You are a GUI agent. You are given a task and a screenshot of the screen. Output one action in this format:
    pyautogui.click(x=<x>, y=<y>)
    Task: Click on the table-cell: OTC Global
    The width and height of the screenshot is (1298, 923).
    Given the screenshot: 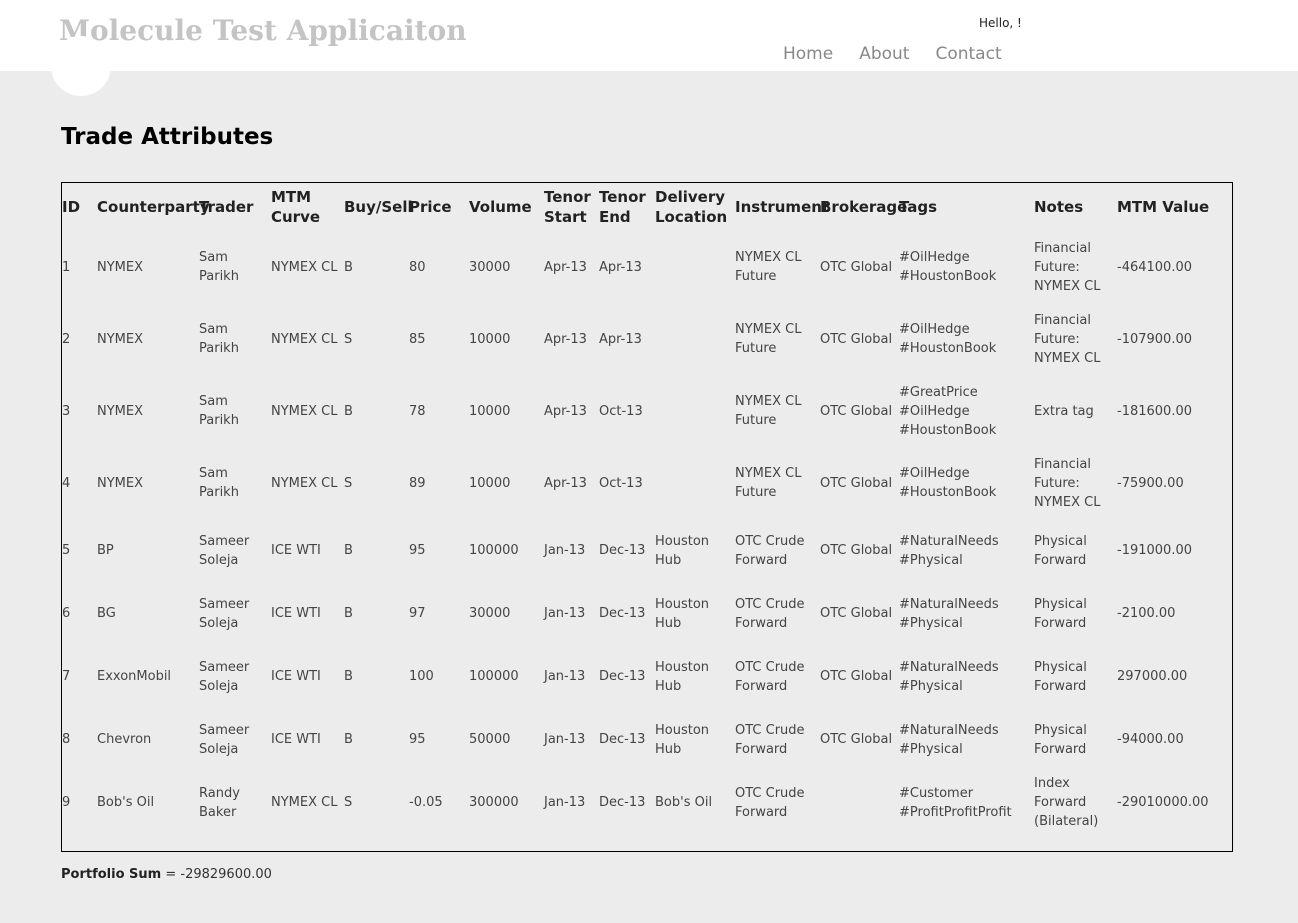 What is the action you would take?
    pyautogui.click(x=856, y=339)
    